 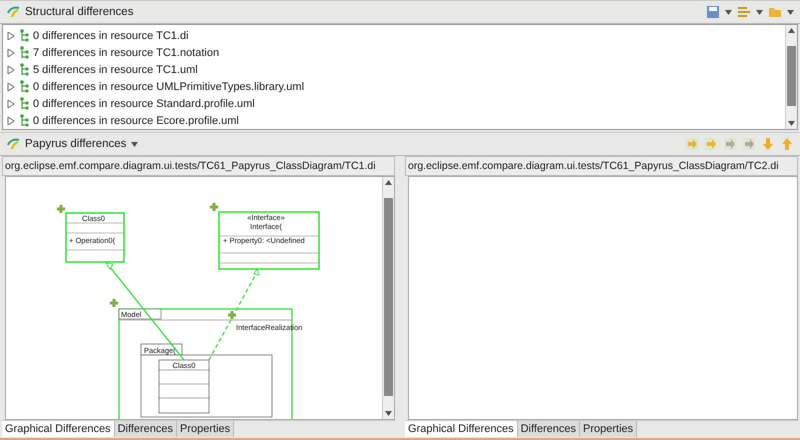 I want to click on tree-item-label: 0 differences in resource Ecore.profile.uml, so click(x=136, y=120).